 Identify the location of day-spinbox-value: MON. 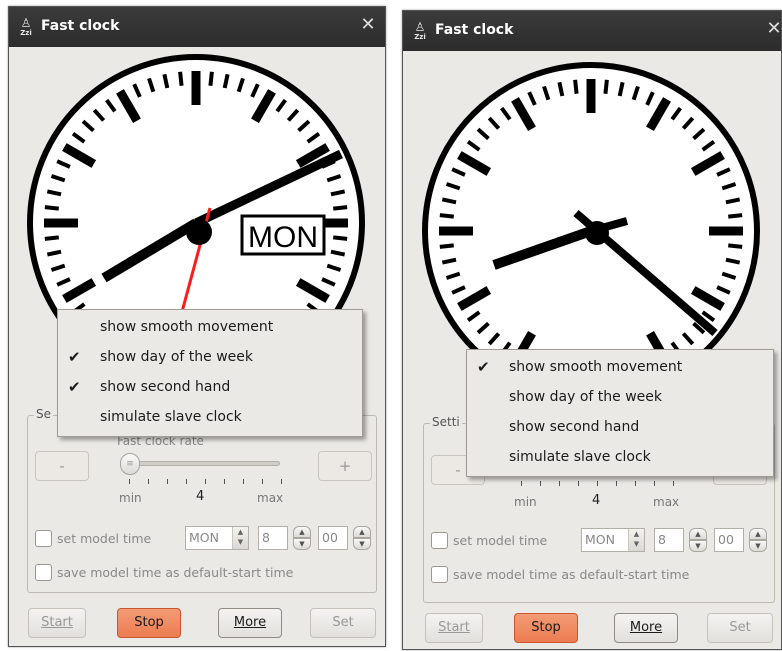
(600, 539).